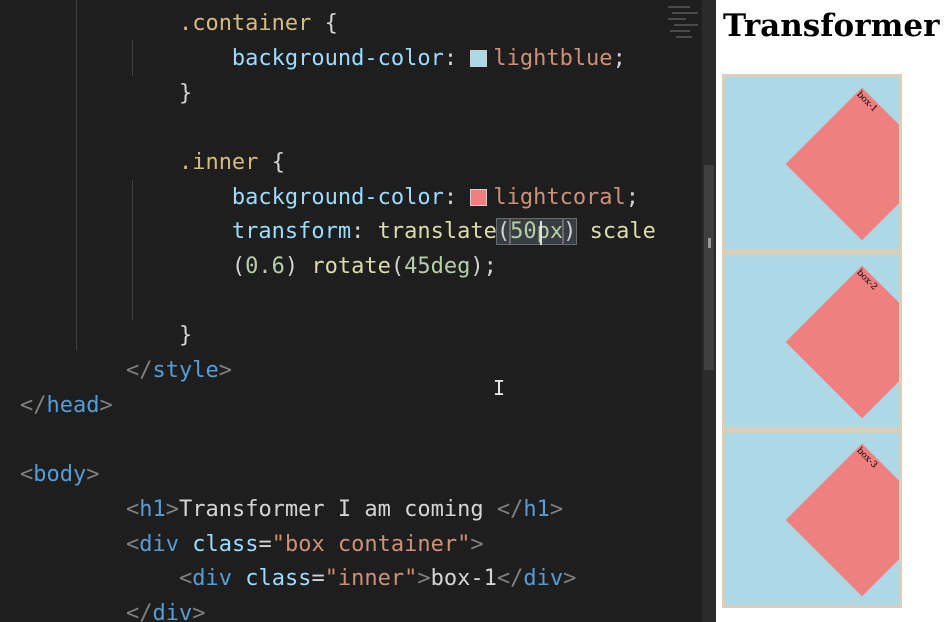 The width and height of the screenshot is (947, 622). What do you see at coordinates (344, 509) in the screenshot?
I see `code-line-14: <h1>Transformer I am coming </h1>` at bounding box center [344, 509].